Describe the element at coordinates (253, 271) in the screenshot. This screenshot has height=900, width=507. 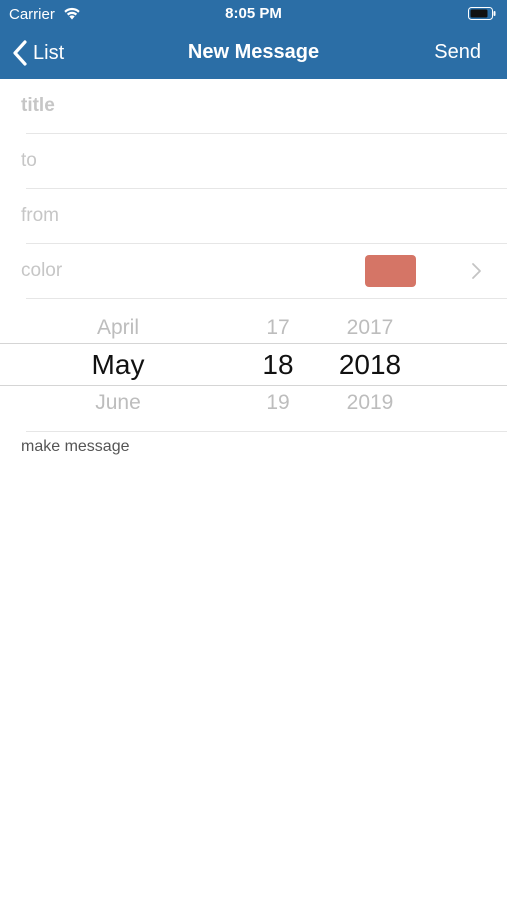
I see `color-row: color` at that location.